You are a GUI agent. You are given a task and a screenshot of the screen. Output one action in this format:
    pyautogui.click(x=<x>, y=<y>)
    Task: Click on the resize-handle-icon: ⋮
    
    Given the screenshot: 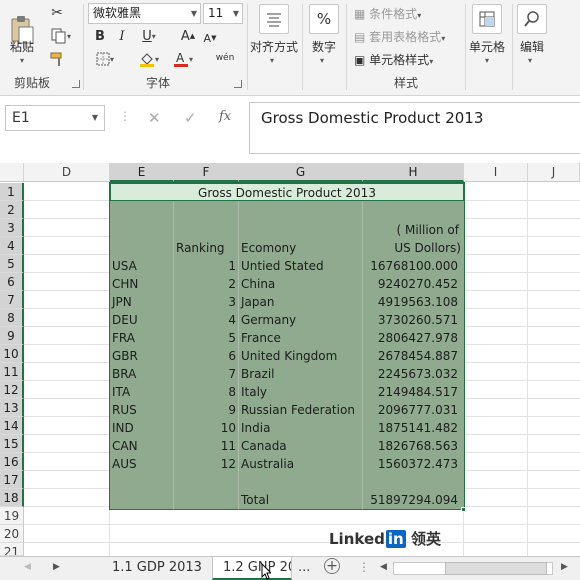 What is the action you would take?
    pyautogui.click(x=125, y=116)
    